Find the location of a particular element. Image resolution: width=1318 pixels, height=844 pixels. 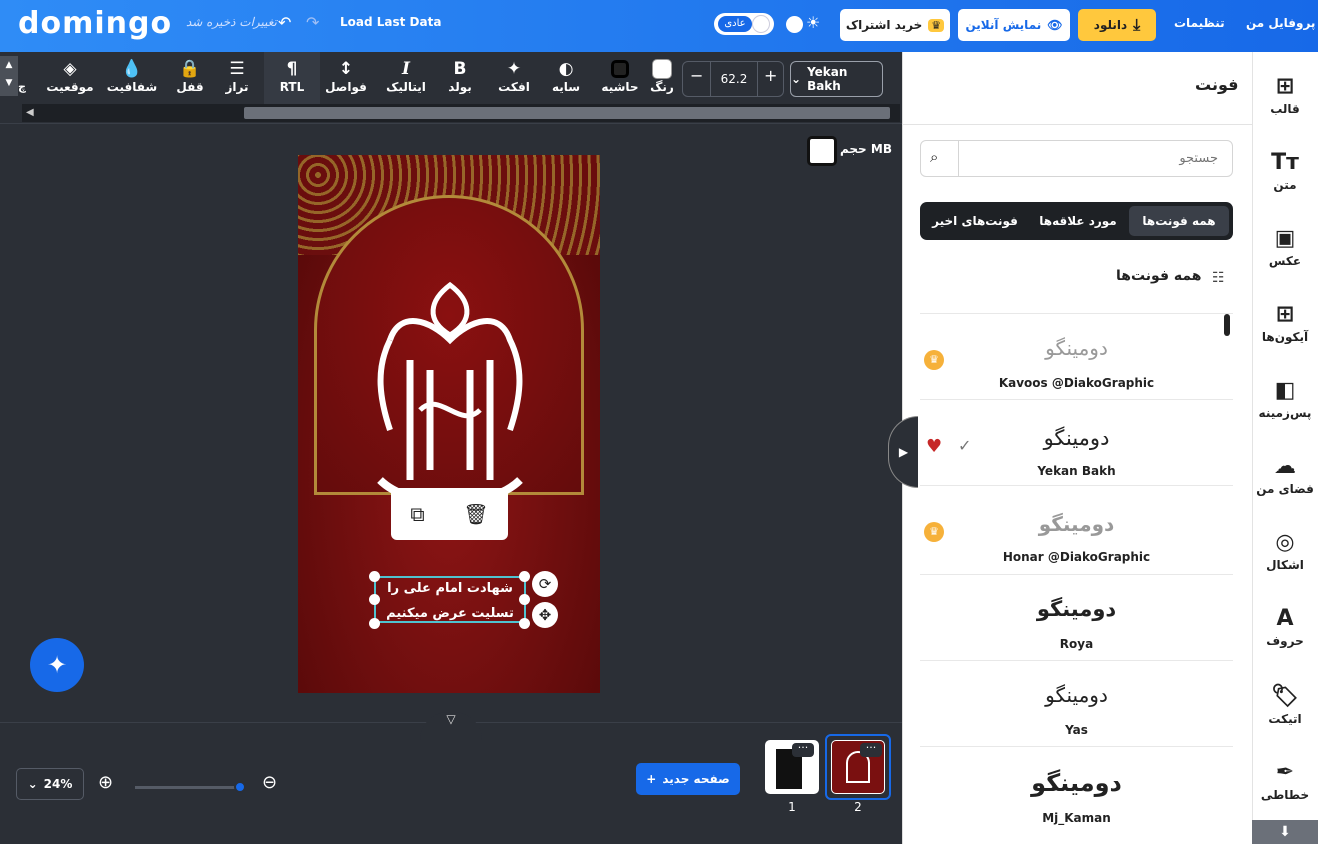

sidebar-item-photo: ▣ عکس is located at coordinates (1285, 246).